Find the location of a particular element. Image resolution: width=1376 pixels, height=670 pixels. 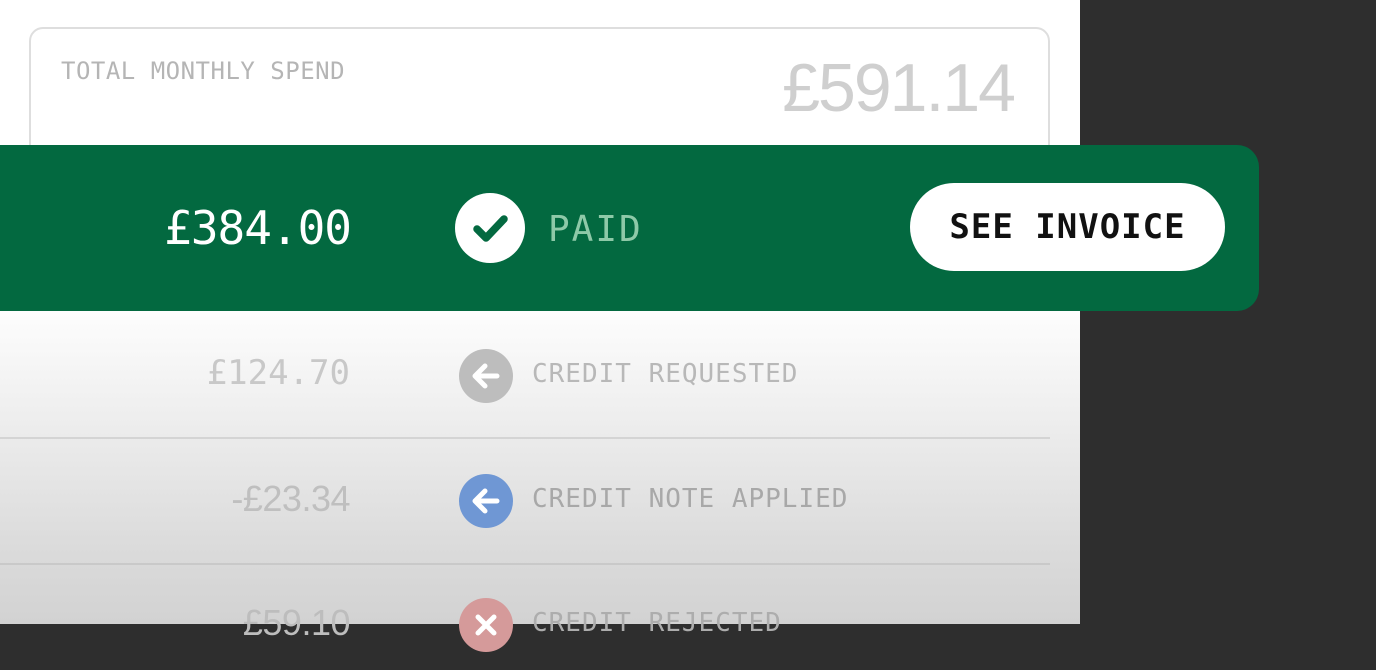

paid-amount: £384.00 is located at coordinates (258, 228).